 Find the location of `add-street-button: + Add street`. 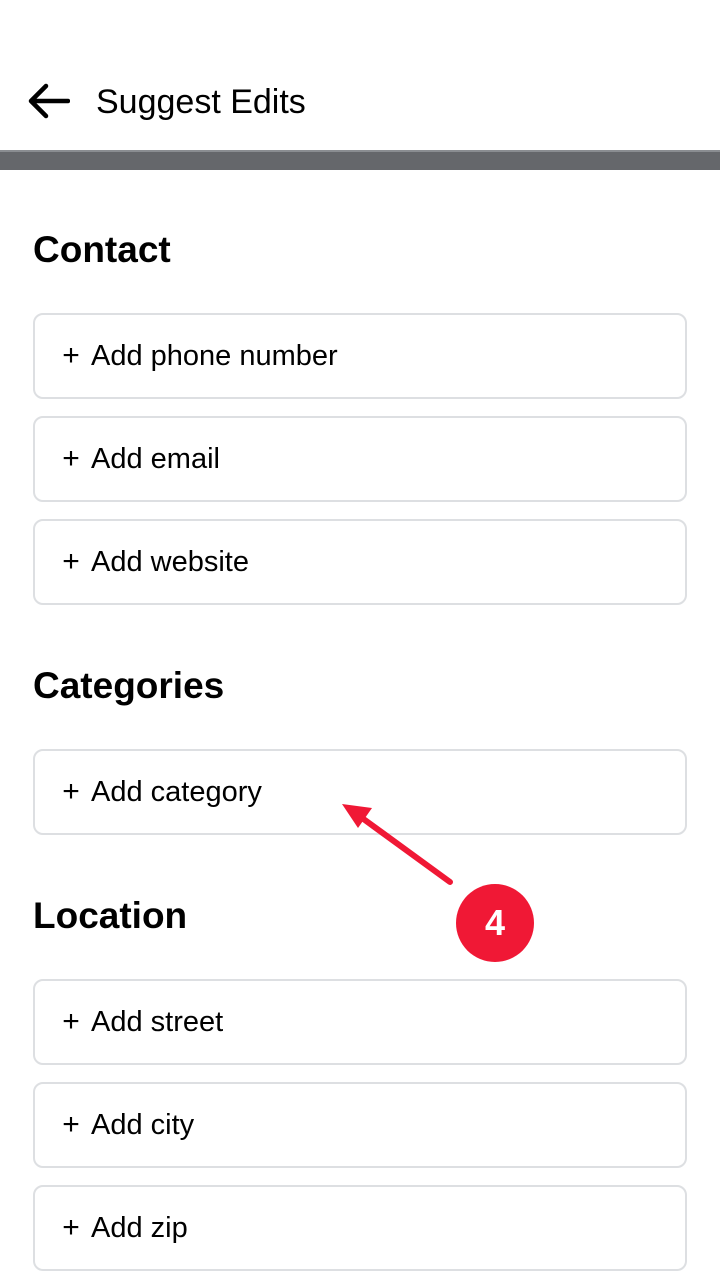

add-street-button: + Add street is located at coordinates (360, 1022).